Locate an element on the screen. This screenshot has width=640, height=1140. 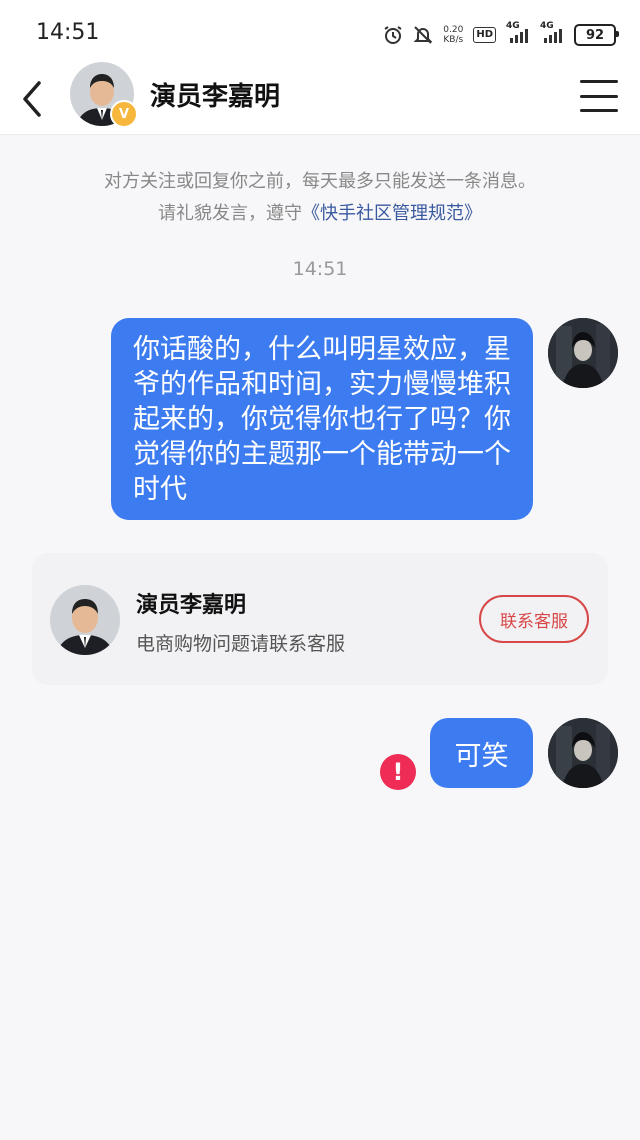
battery-icon: 92 is located at coordinates (596, 35).